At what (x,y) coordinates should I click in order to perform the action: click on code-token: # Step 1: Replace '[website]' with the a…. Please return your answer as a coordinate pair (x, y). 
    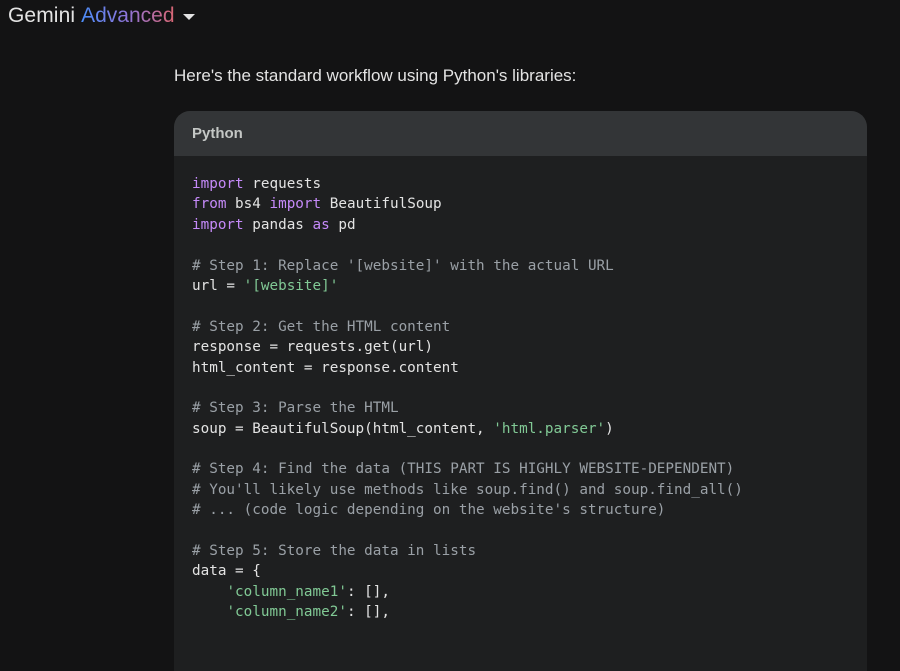
    Looking at the image, I should click on (403, 265).